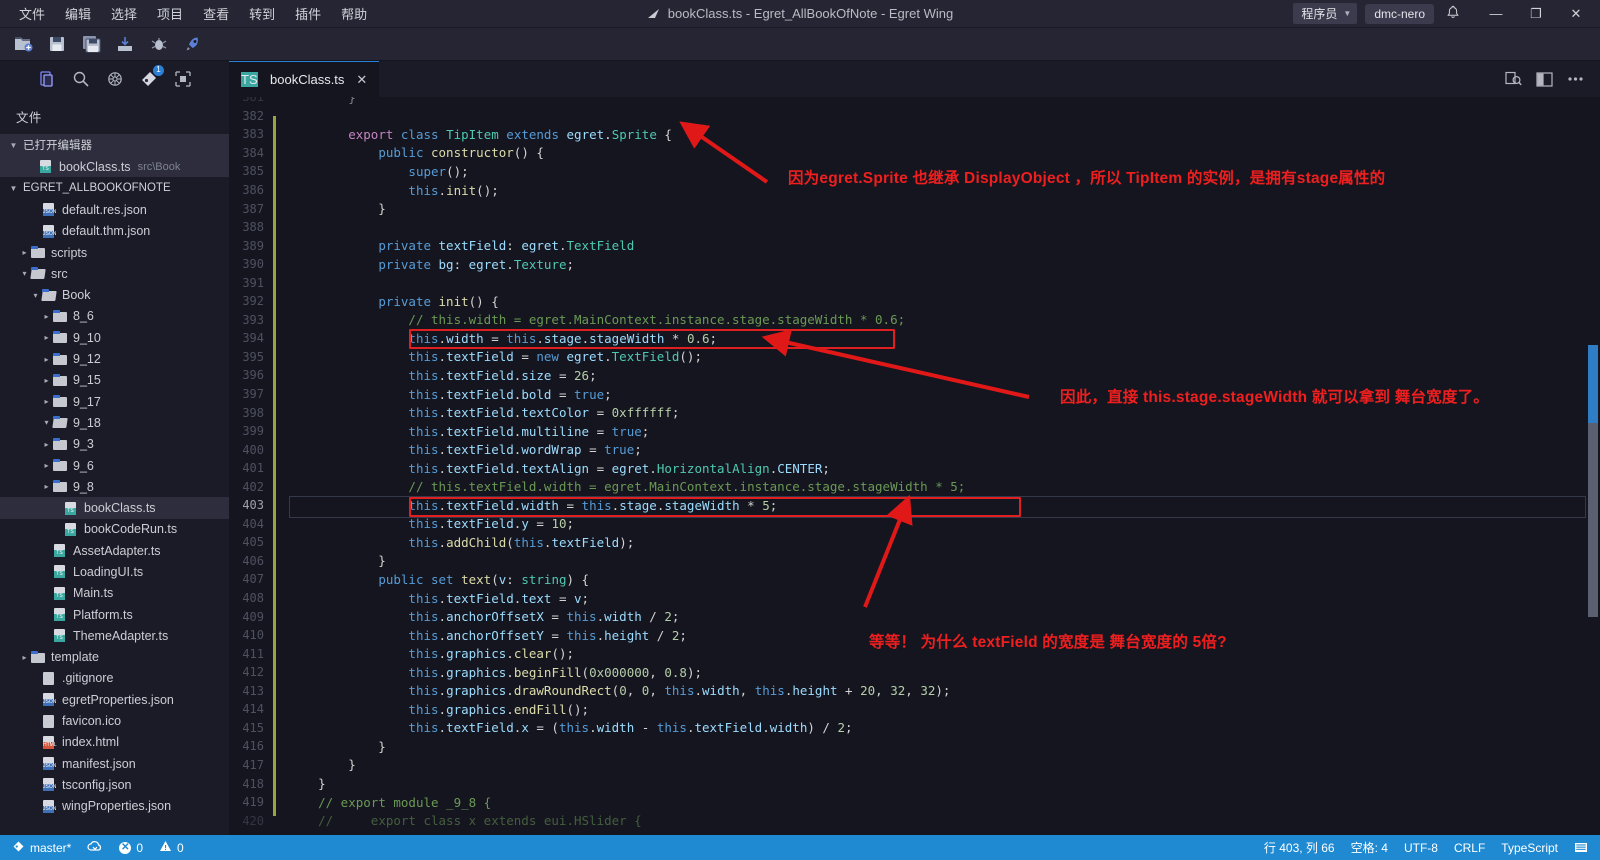  I want to click on tree-file-row: JSON default.thm.json, so click(114, 231).